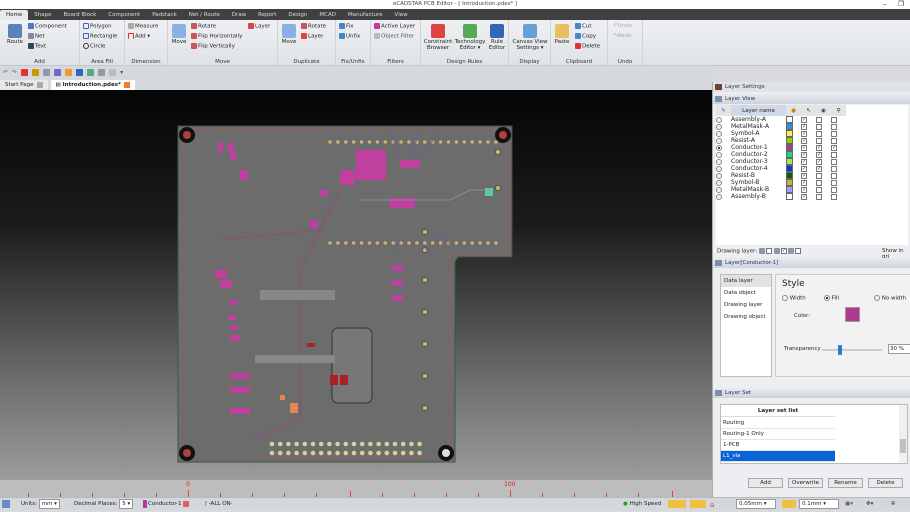 This screenshot has width=910, height=512. What do you see at coordinates (312, 36) in the screenshot?
I see `duplicate-layer-button: Layer` at bounding box center [312, 36].